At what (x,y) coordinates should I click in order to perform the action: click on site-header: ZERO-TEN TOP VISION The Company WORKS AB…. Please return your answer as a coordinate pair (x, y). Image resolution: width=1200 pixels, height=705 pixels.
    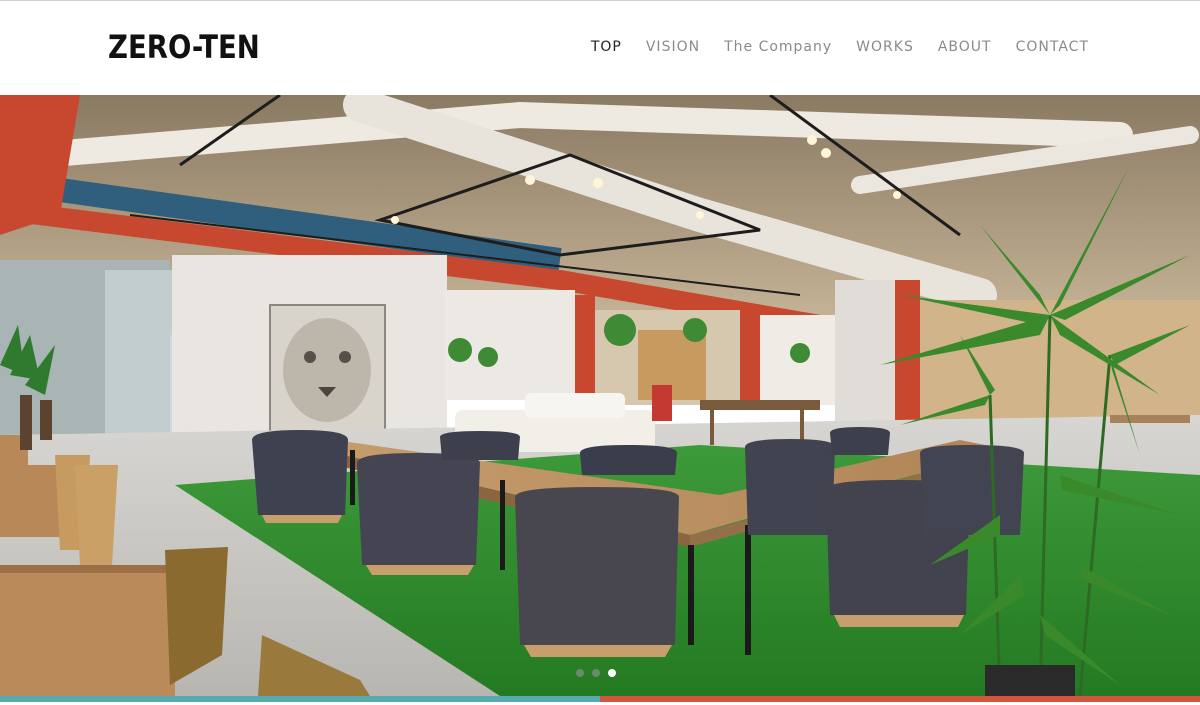
    Looking at the image, I should click on (600, 48).